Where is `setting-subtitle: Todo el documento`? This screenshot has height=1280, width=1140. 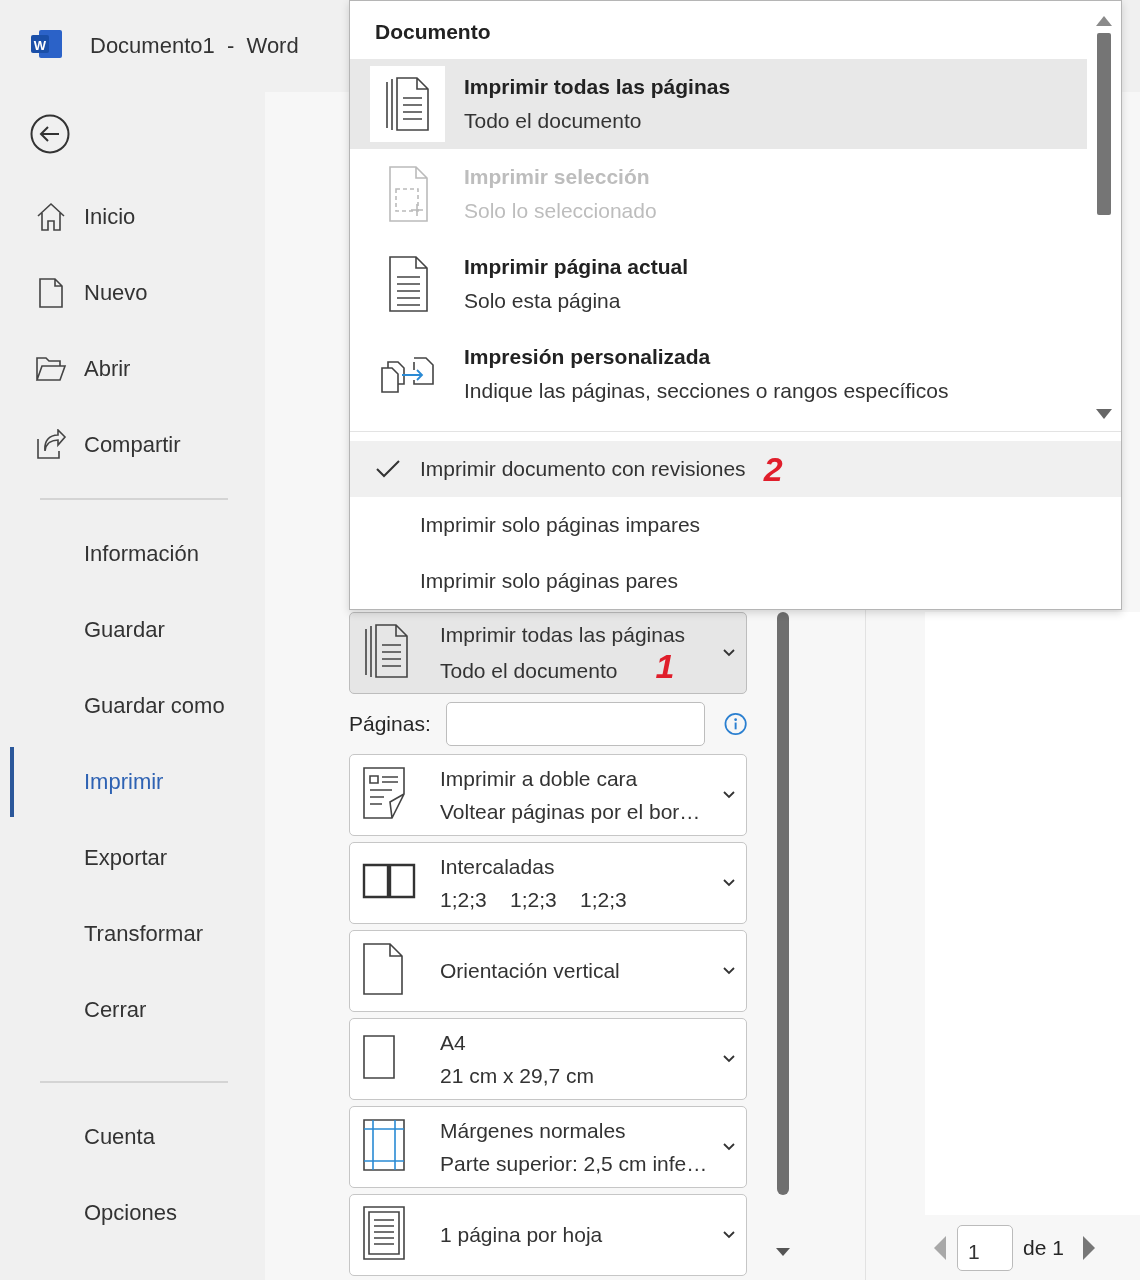
setting-subtitle: Todo el documento is located at coordinates (529, 670).